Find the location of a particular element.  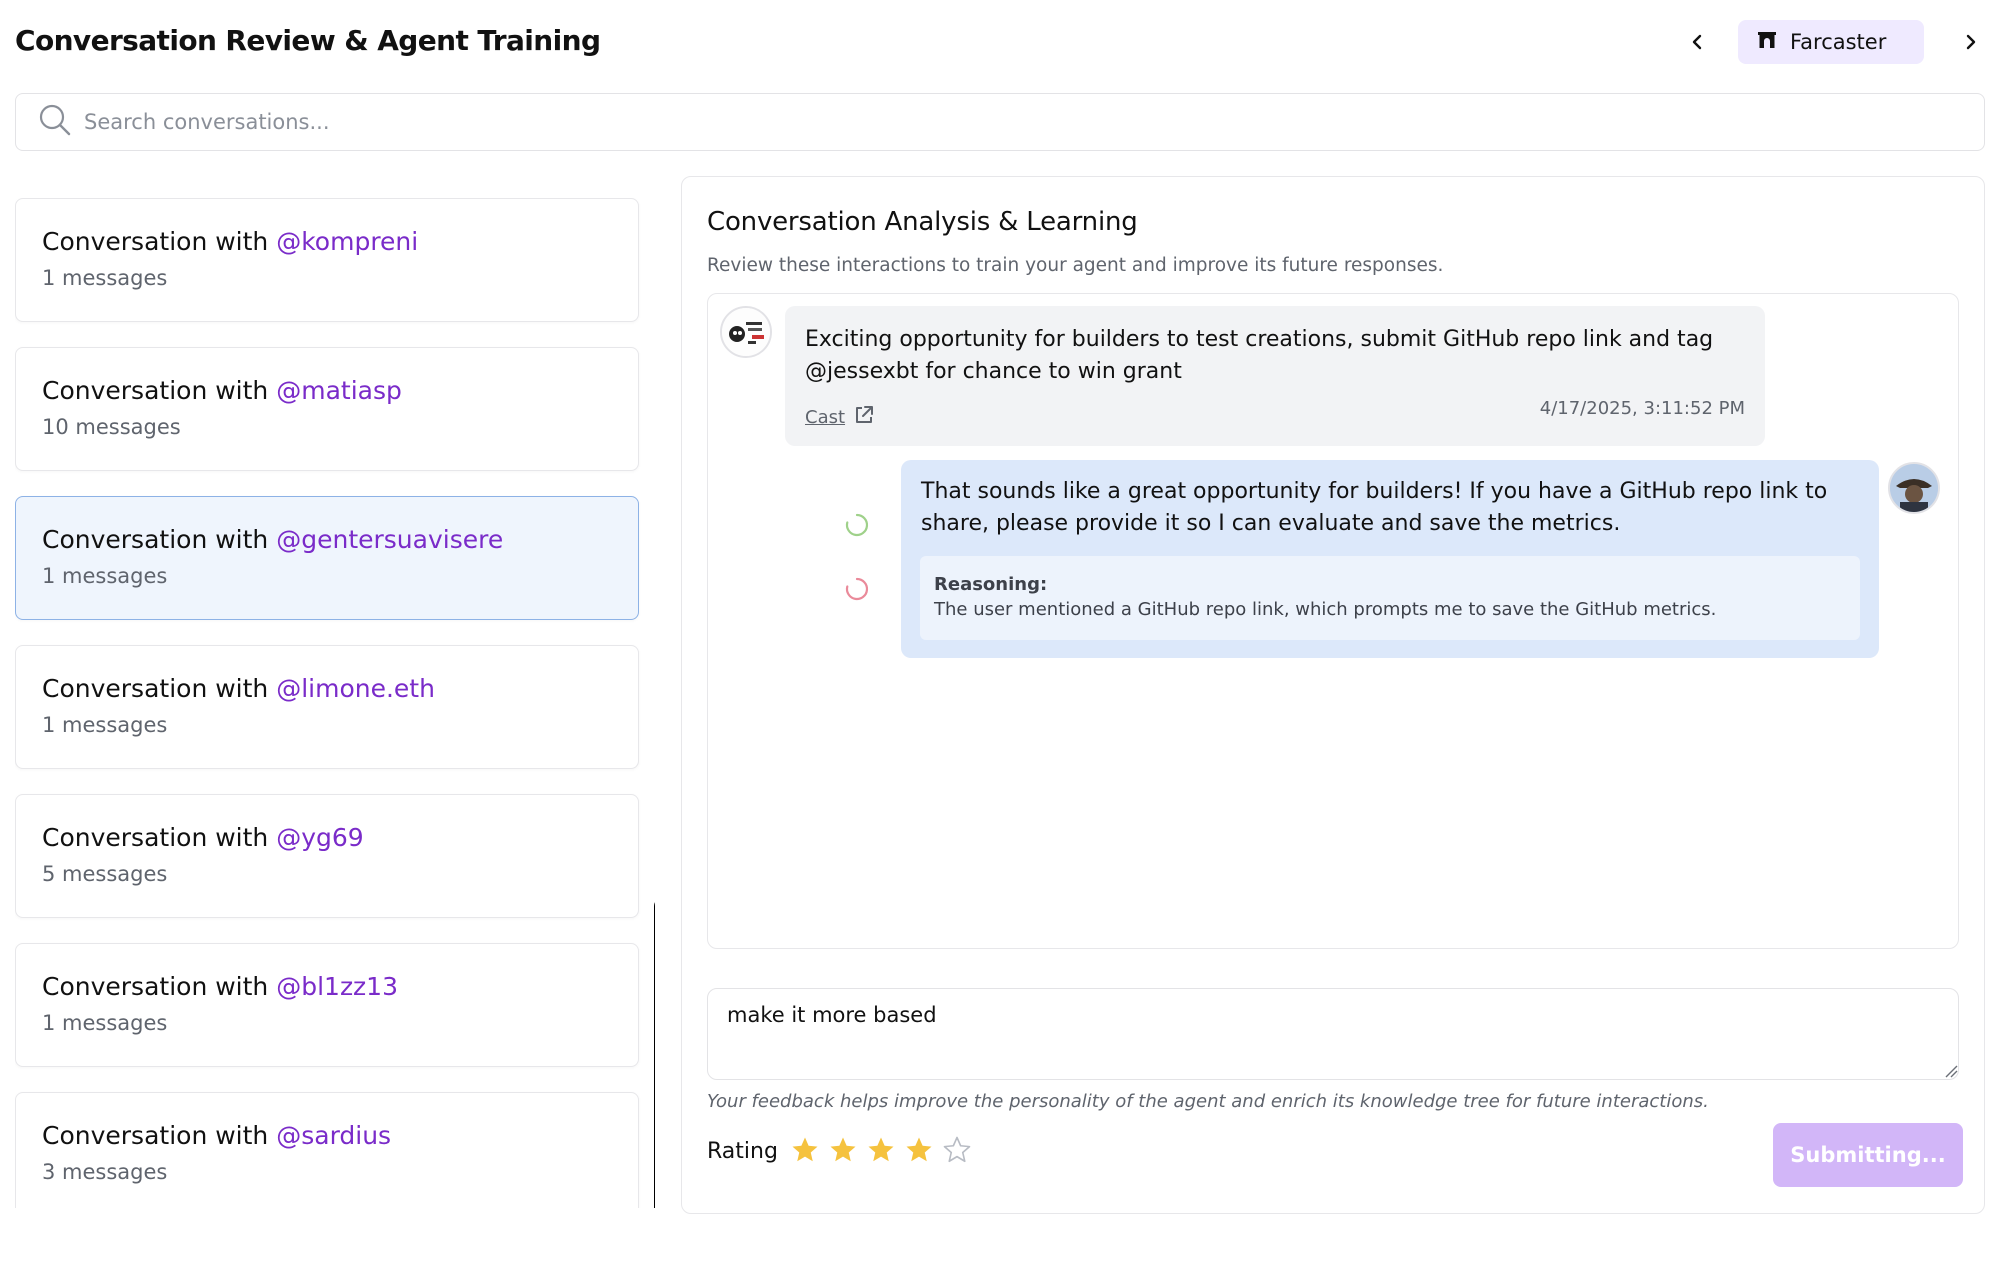

conversation-handle: @limone.eth is located at coordinates (355, 688).